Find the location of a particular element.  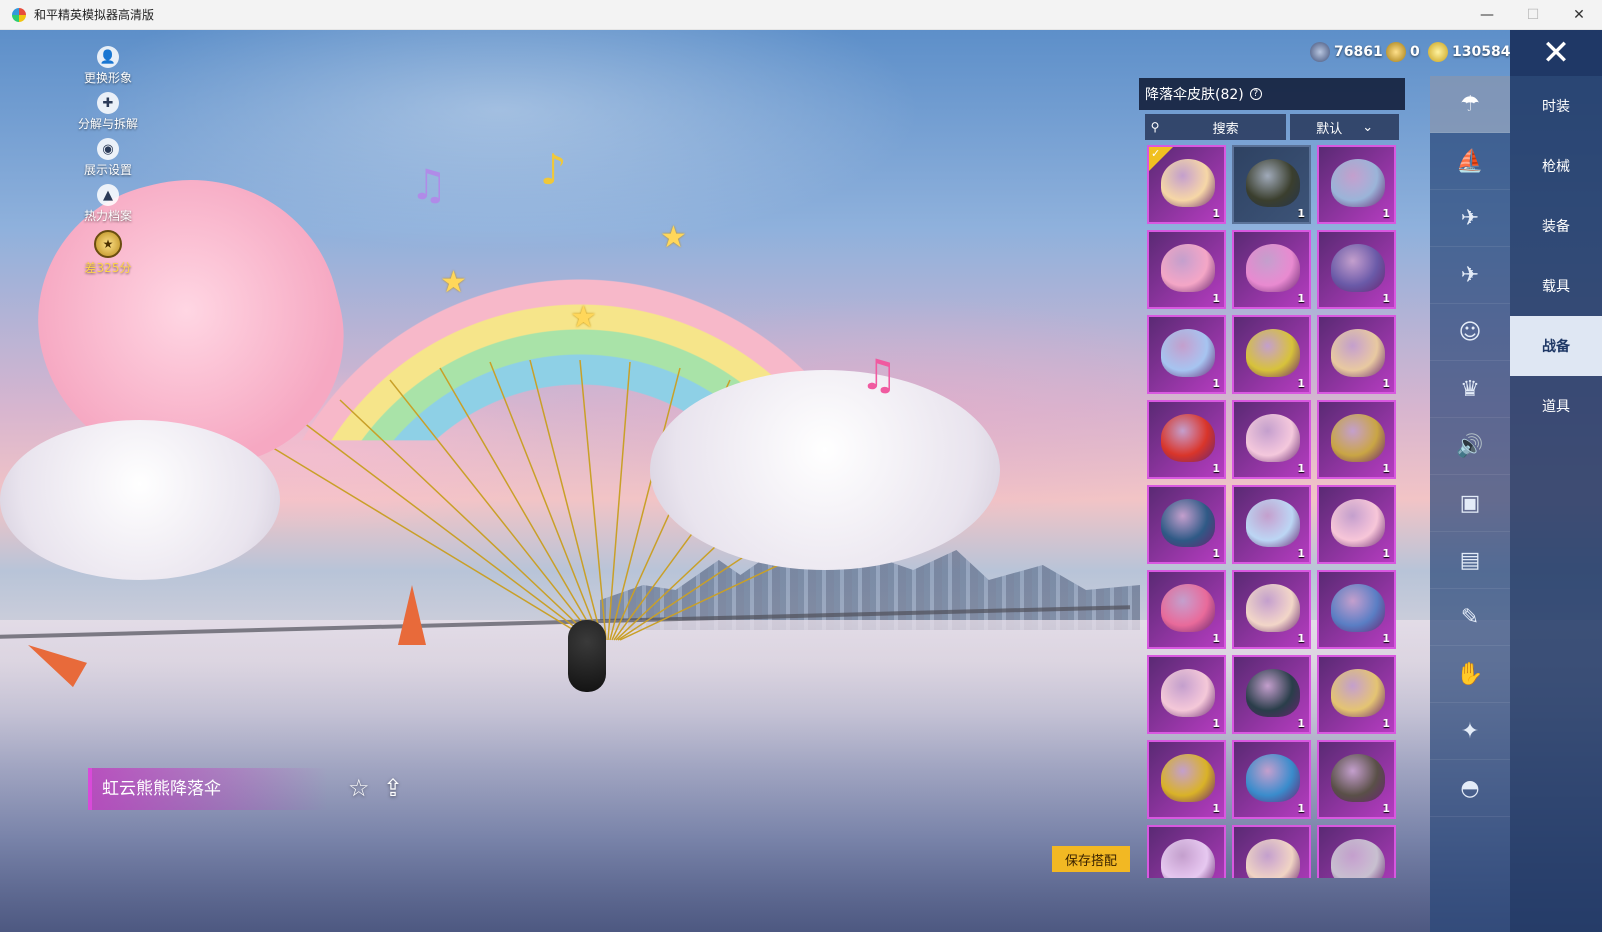

tab-emote-face-icon: ☺ is located at coordinates (1470, 332).